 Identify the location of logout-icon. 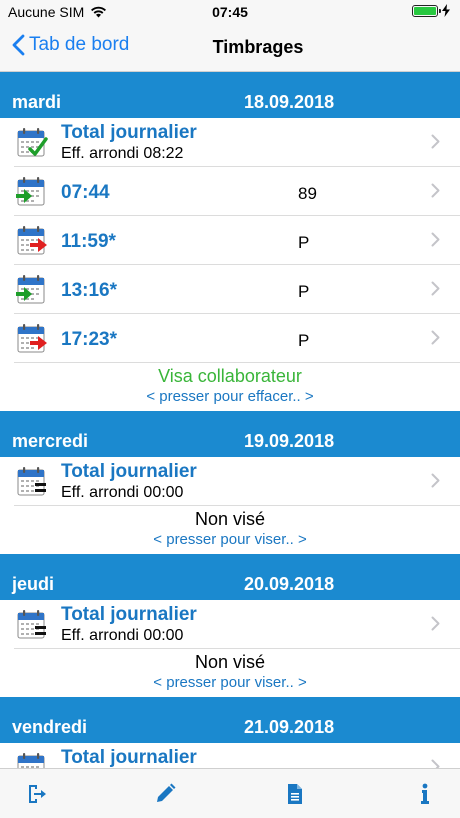
(37, 794).